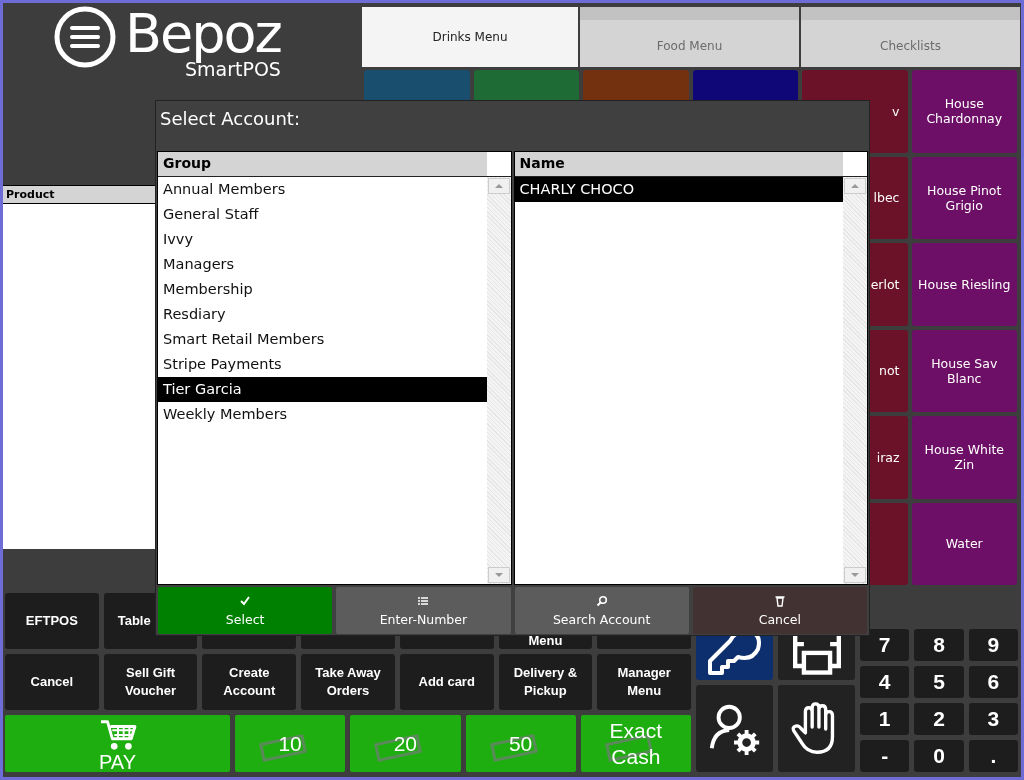  Describe the element at coordinates (322, 164) in the screenshot. I see `column-header: Group` at that location.